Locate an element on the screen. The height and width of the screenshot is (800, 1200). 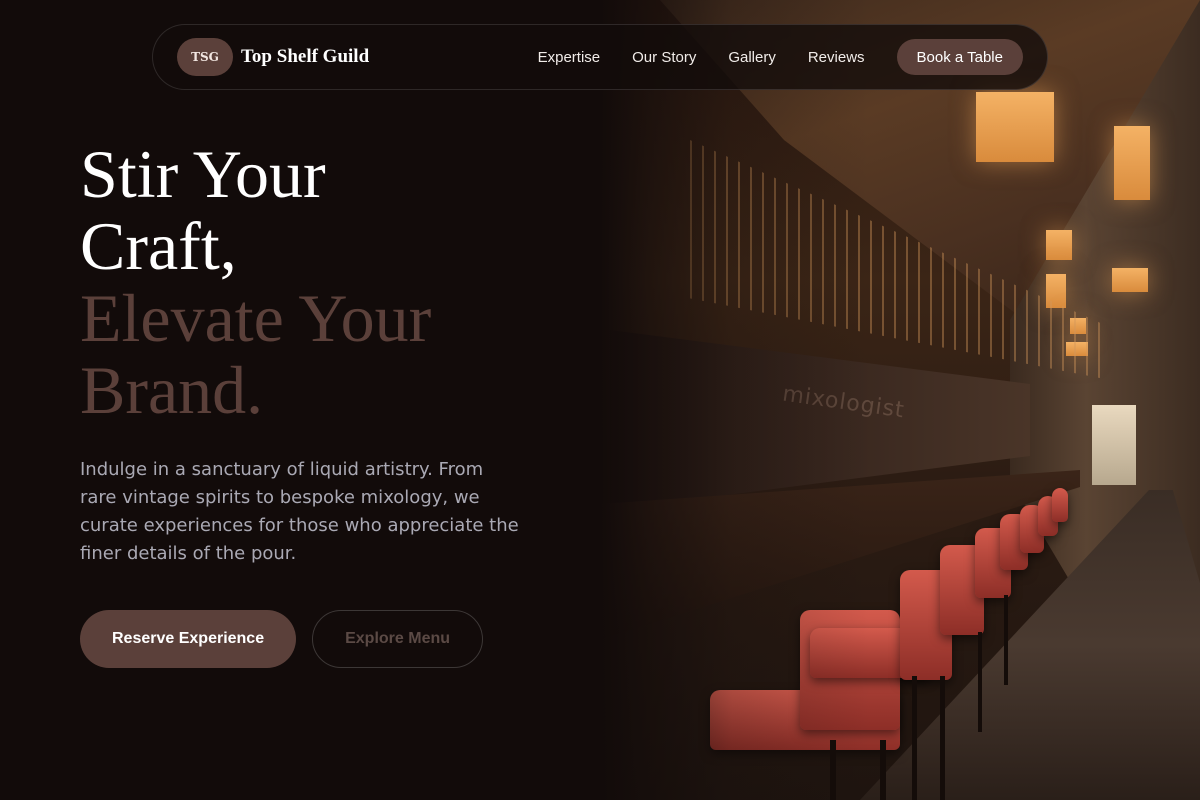
nav-link-our-story: Our Story is located at coordinates (664, 57).